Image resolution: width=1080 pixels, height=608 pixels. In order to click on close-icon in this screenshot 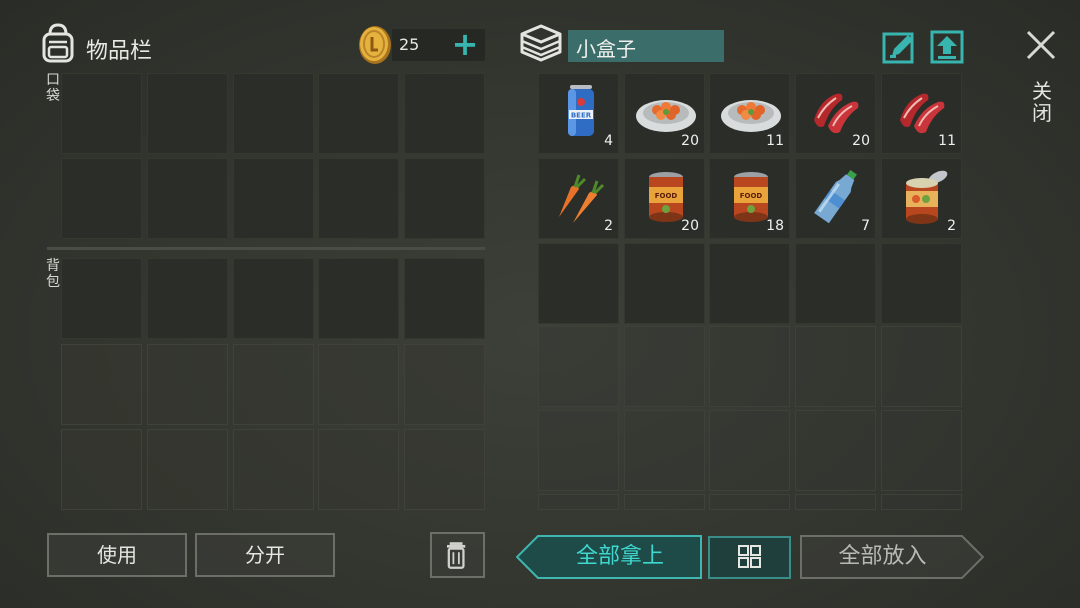, I will do `click(1041, 45)`.